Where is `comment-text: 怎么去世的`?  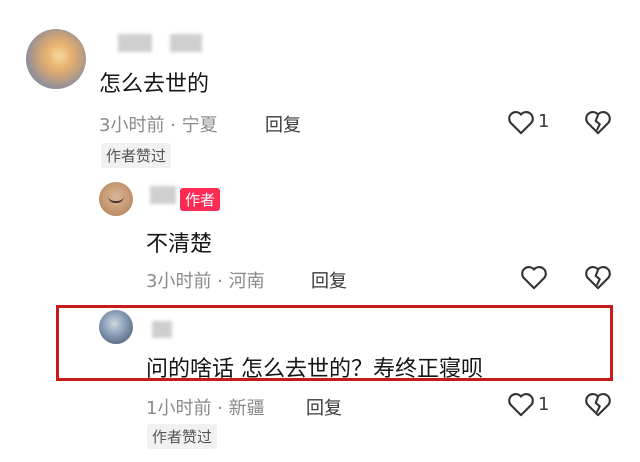
comment-text: 怎么去世的 is located at coordinates (154, 84).